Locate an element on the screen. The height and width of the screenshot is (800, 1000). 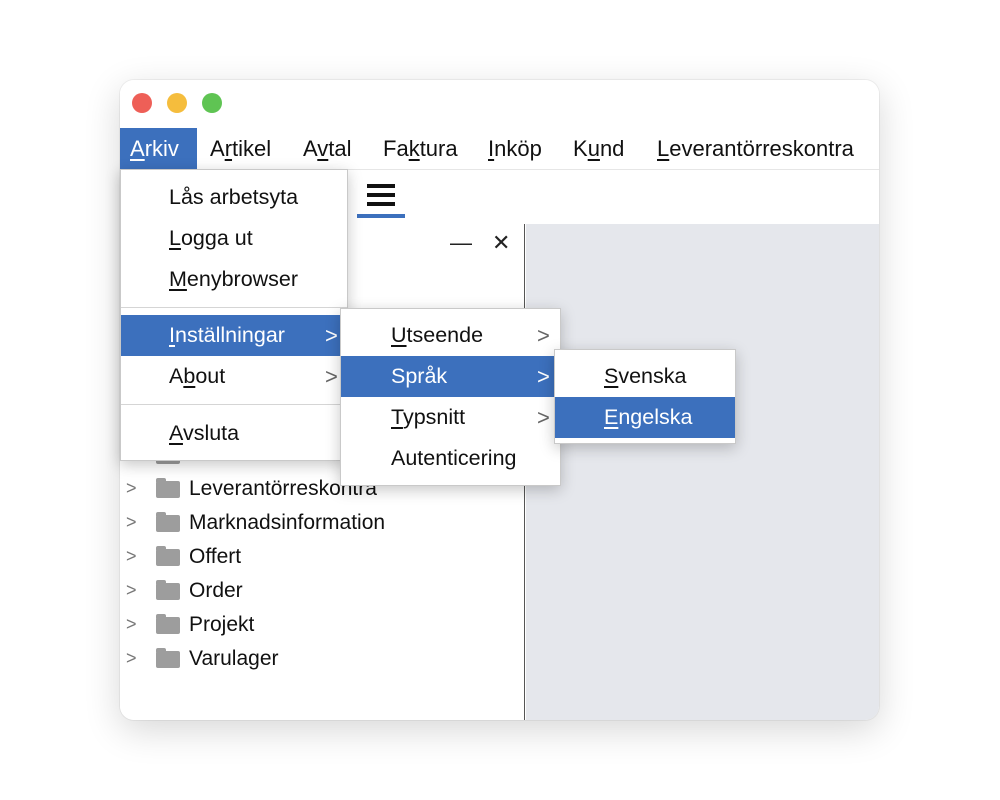
hamburger-menu-button is located at coordinates (381, 198).